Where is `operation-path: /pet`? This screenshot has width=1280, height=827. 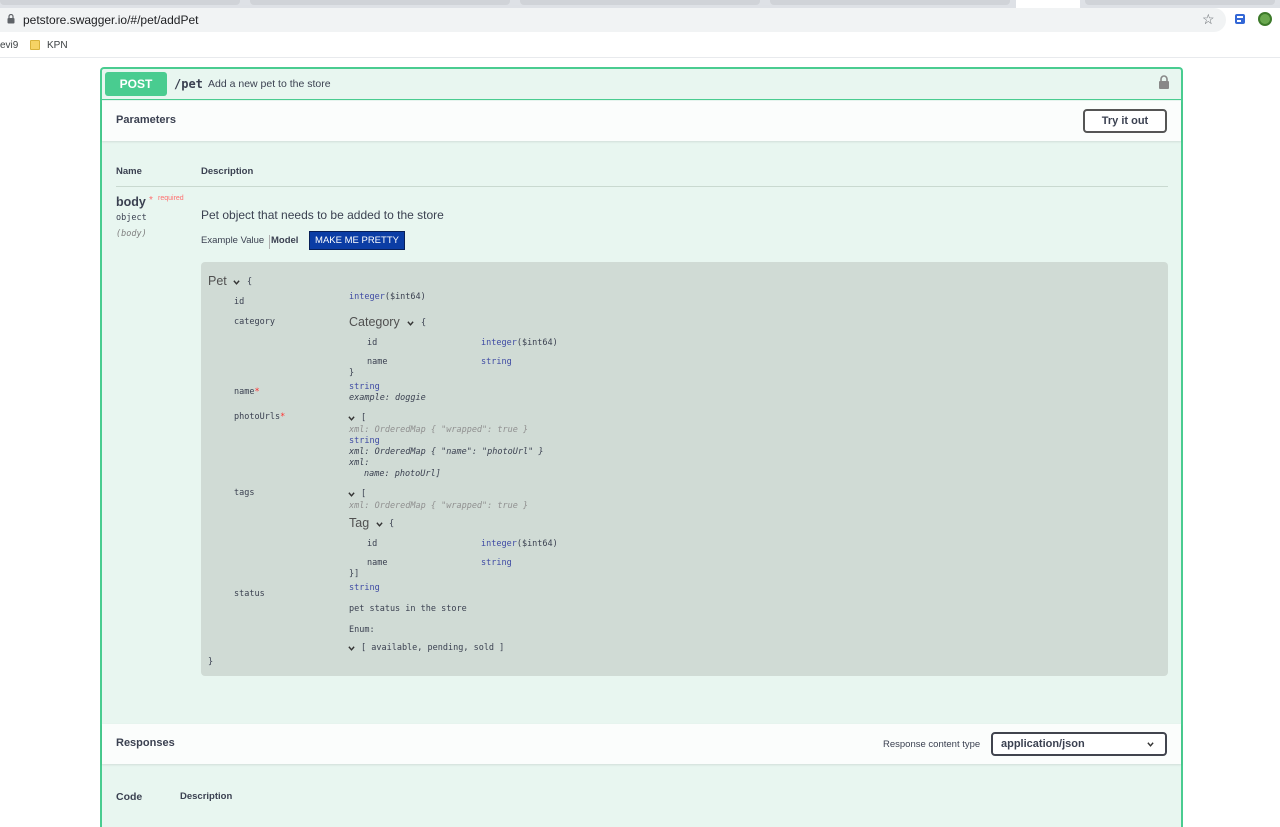 operation-path: /pet is located at coordinates (188, 84).